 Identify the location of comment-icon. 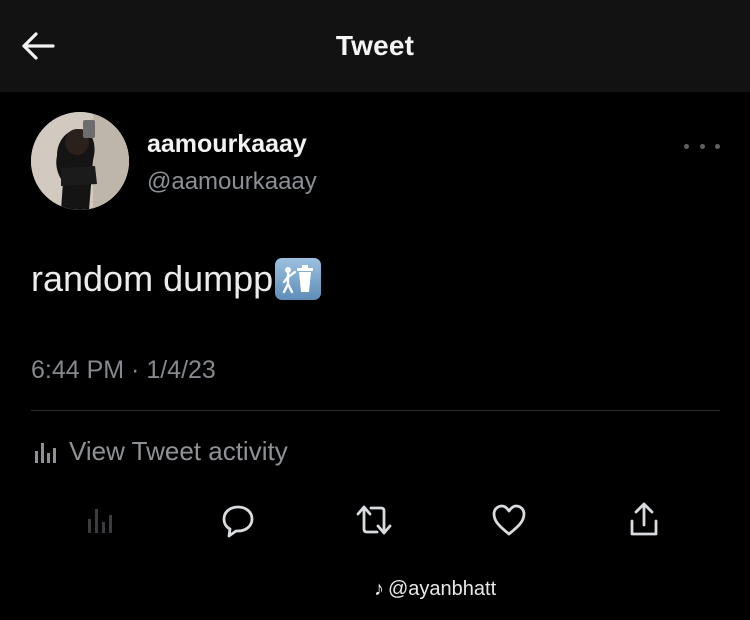
(238, 521).